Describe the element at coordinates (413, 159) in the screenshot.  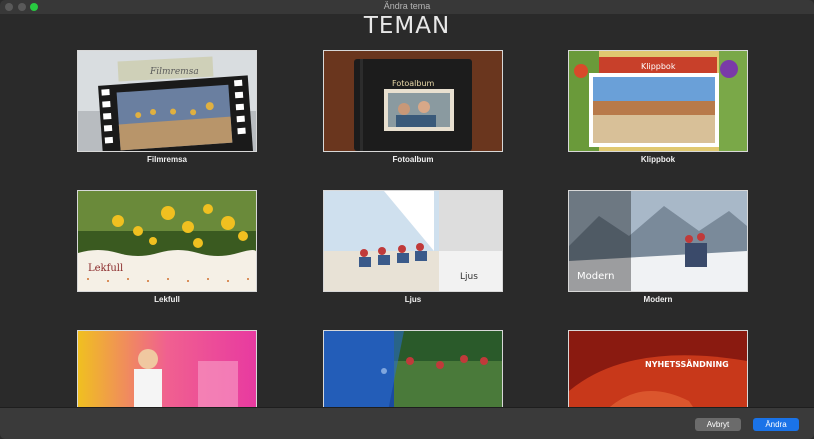
I see `theme-label: Fotoalbum` at that location.